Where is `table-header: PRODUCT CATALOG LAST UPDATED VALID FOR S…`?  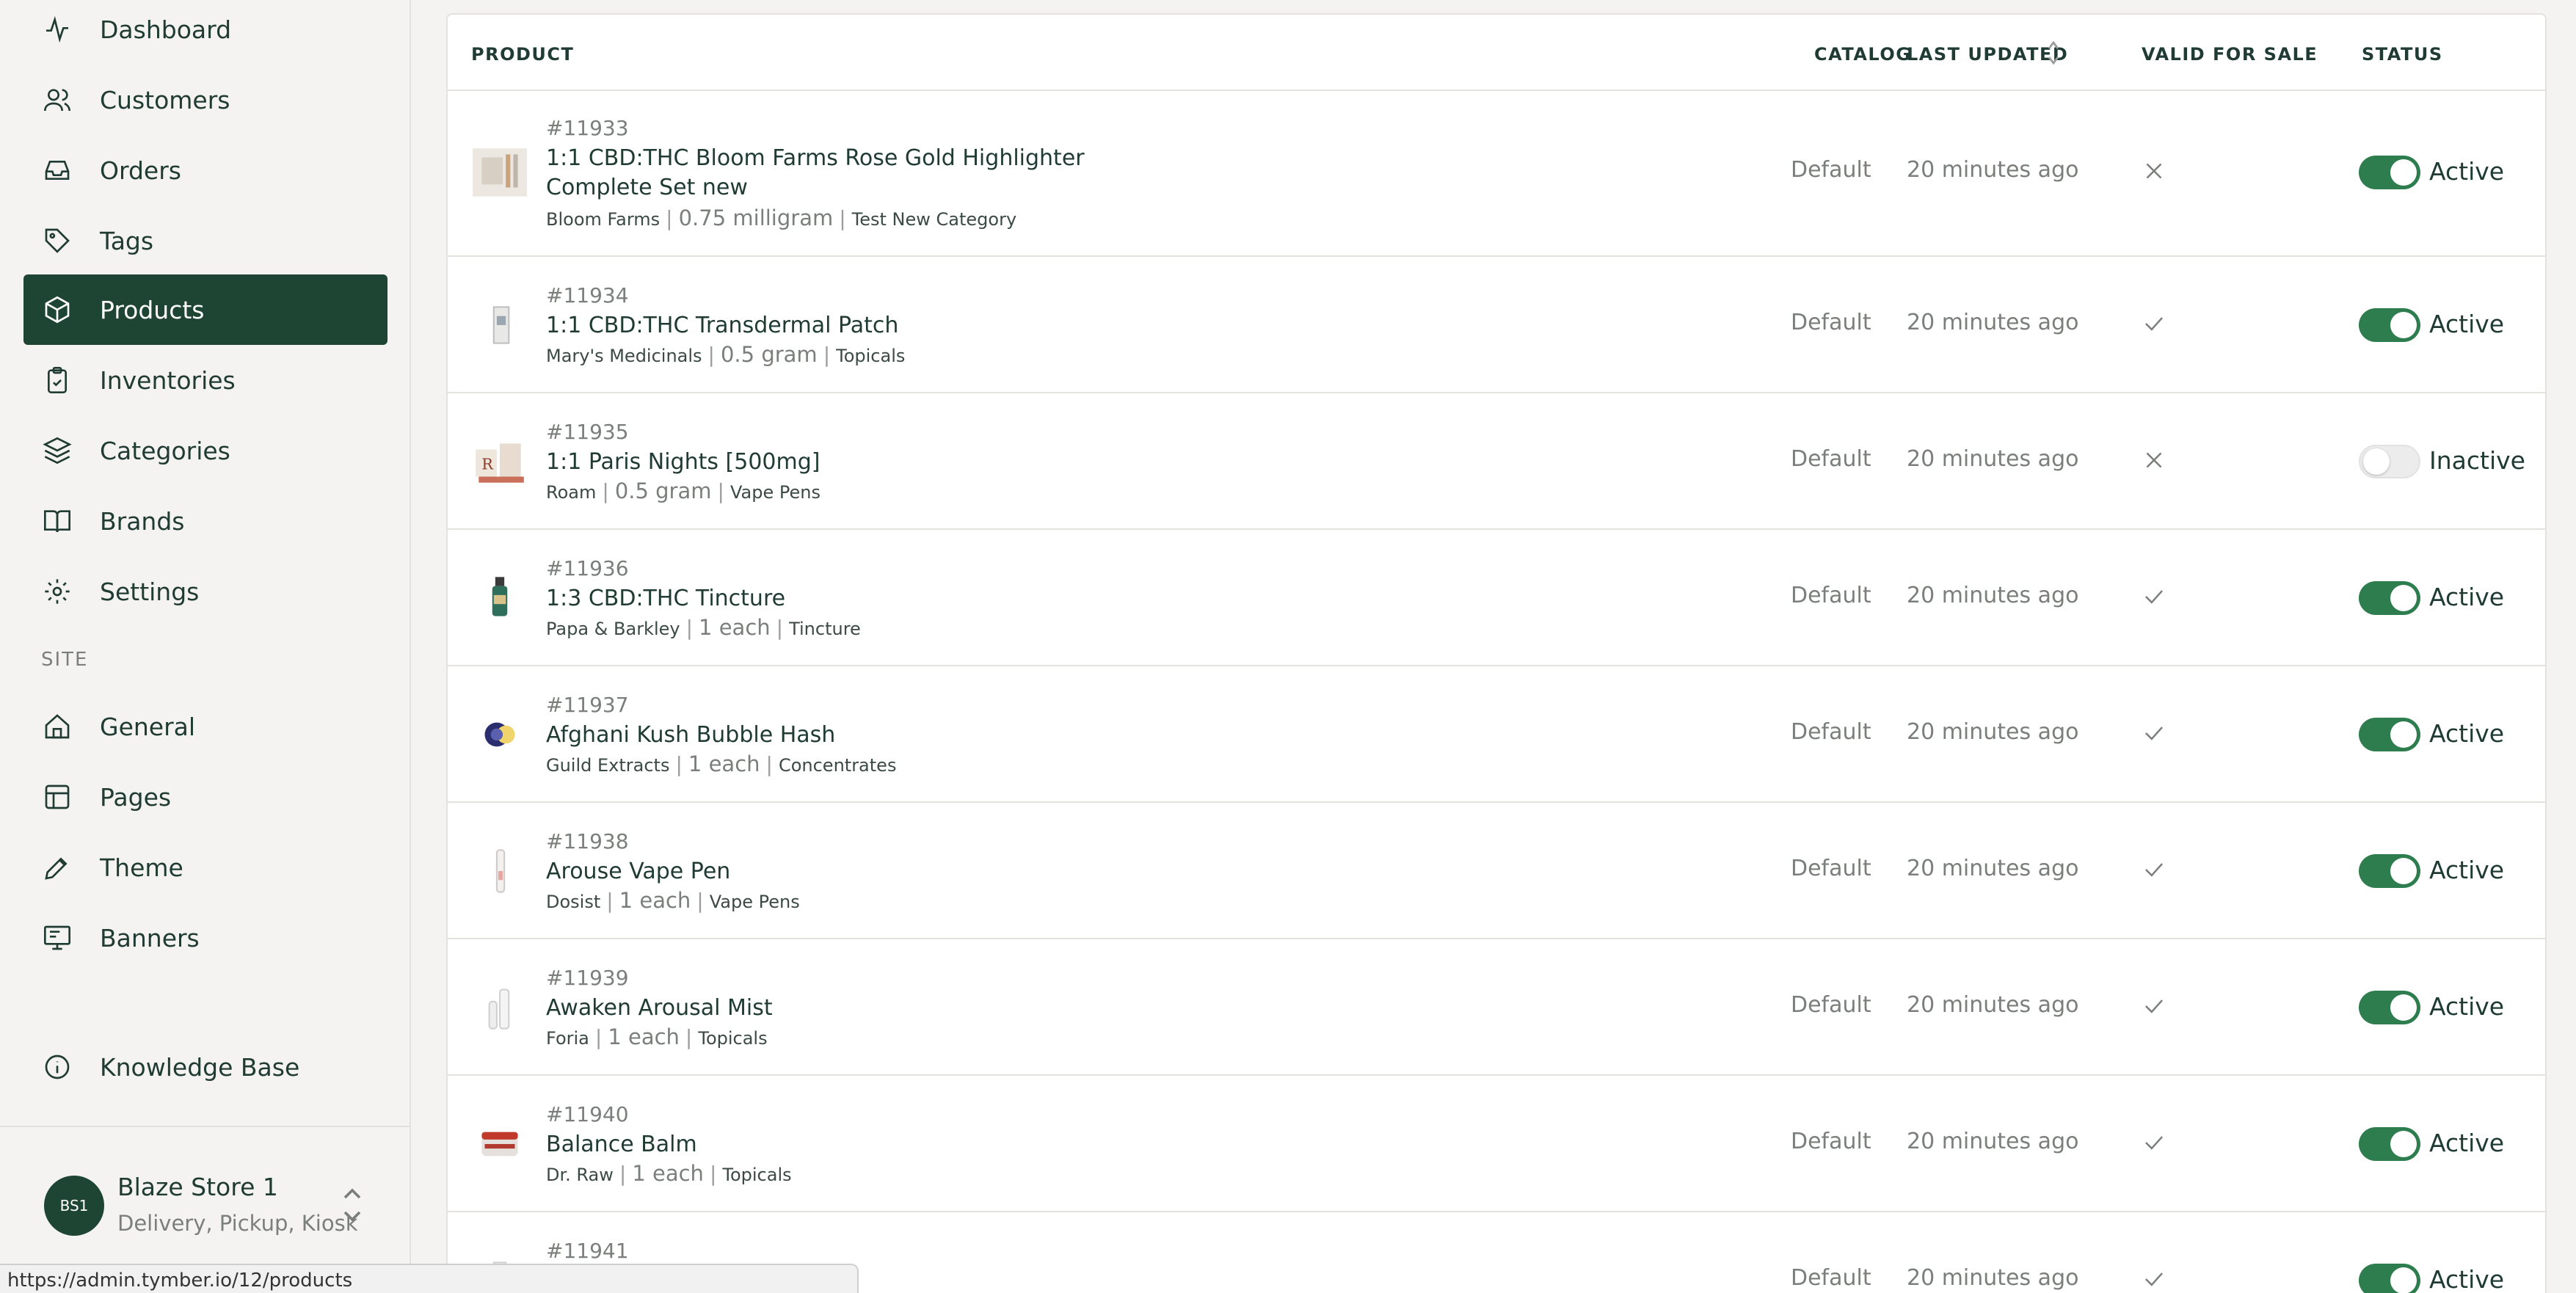 table-header: PRODUCT CATALOG LAST UPDATED VALID FOR S… is located at coordinates (1496, 53).